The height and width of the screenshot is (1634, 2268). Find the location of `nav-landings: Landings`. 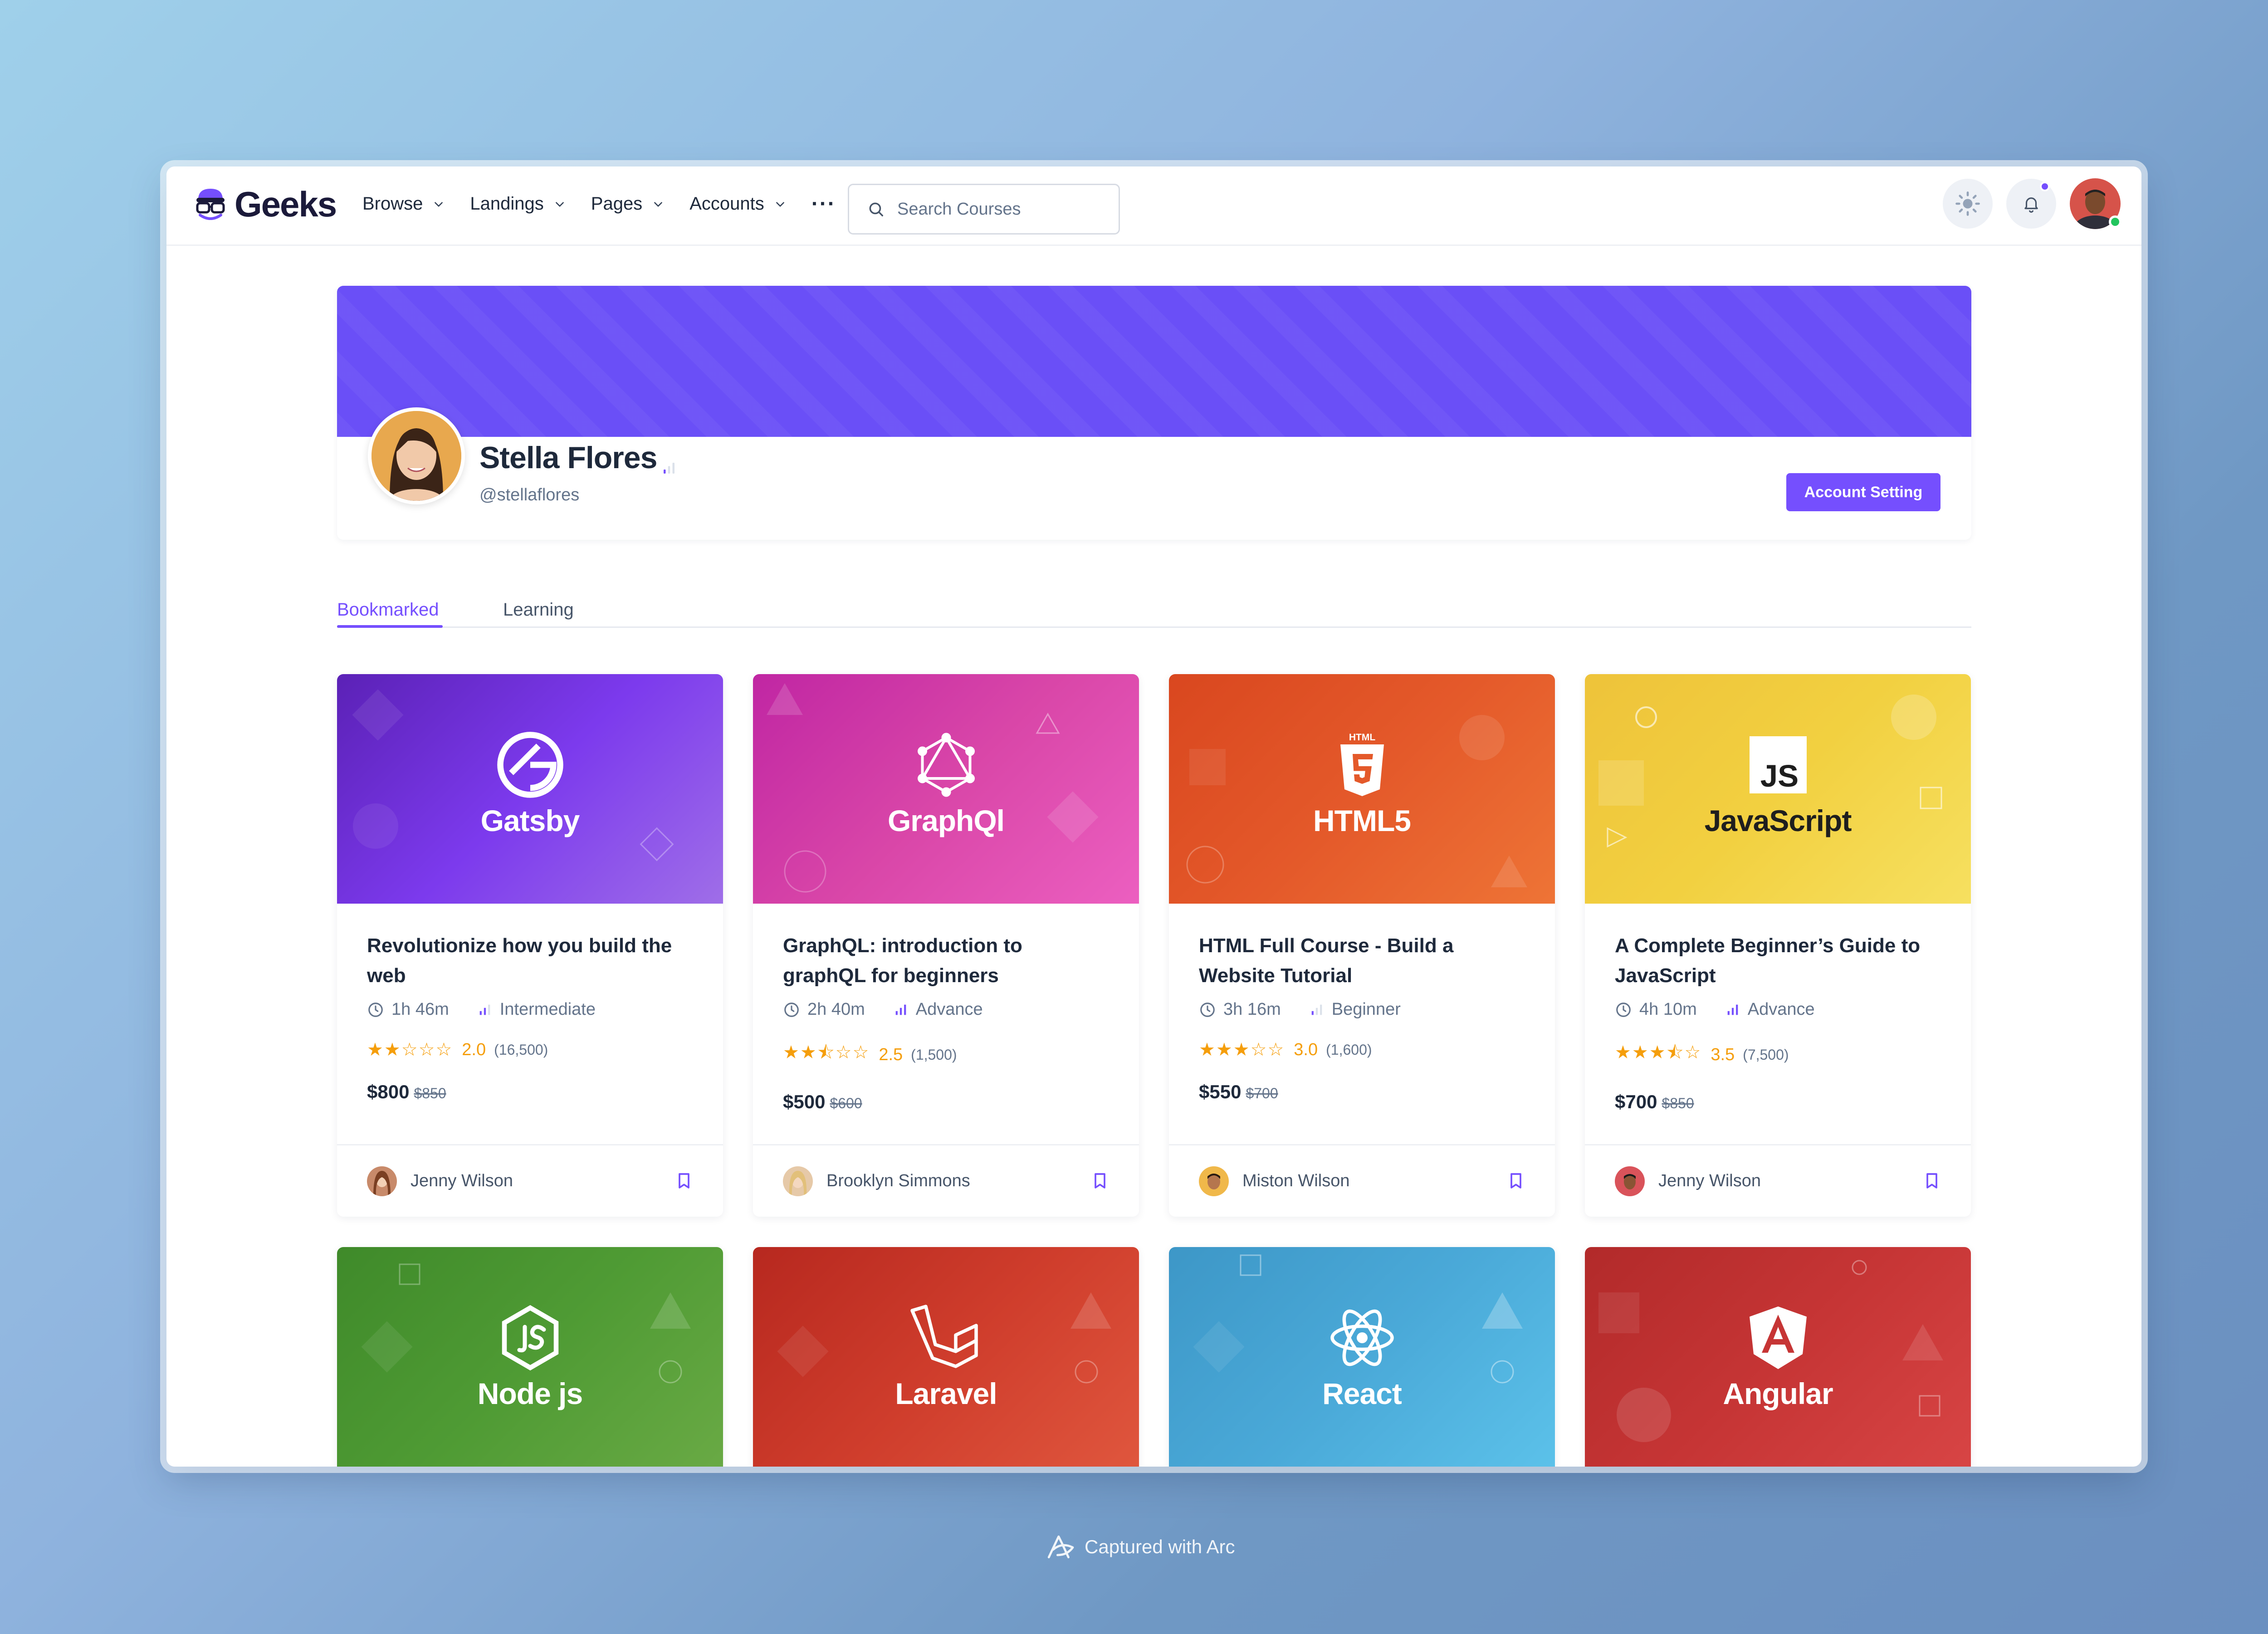

nav-landings: Landings is located at coordinates (517, 204).